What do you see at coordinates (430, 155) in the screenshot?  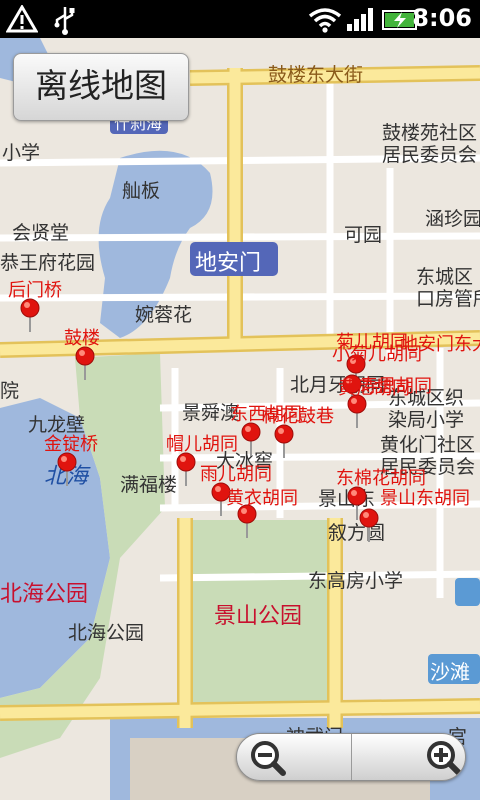 I see `label-residents-committee-1: 居民委员会` at bounding box center [430, 155].